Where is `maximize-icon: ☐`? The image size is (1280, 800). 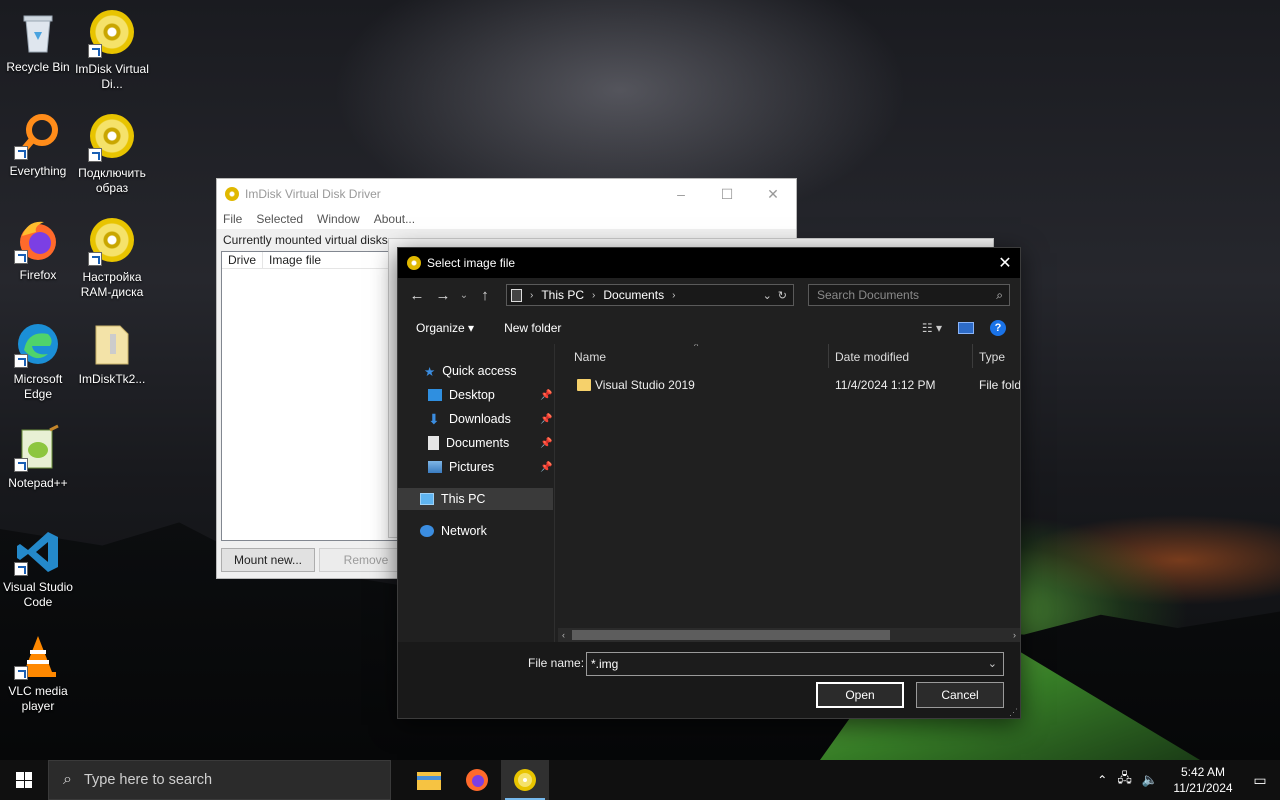 maximize-icon: ☐ is located at coordinates (727, 194).